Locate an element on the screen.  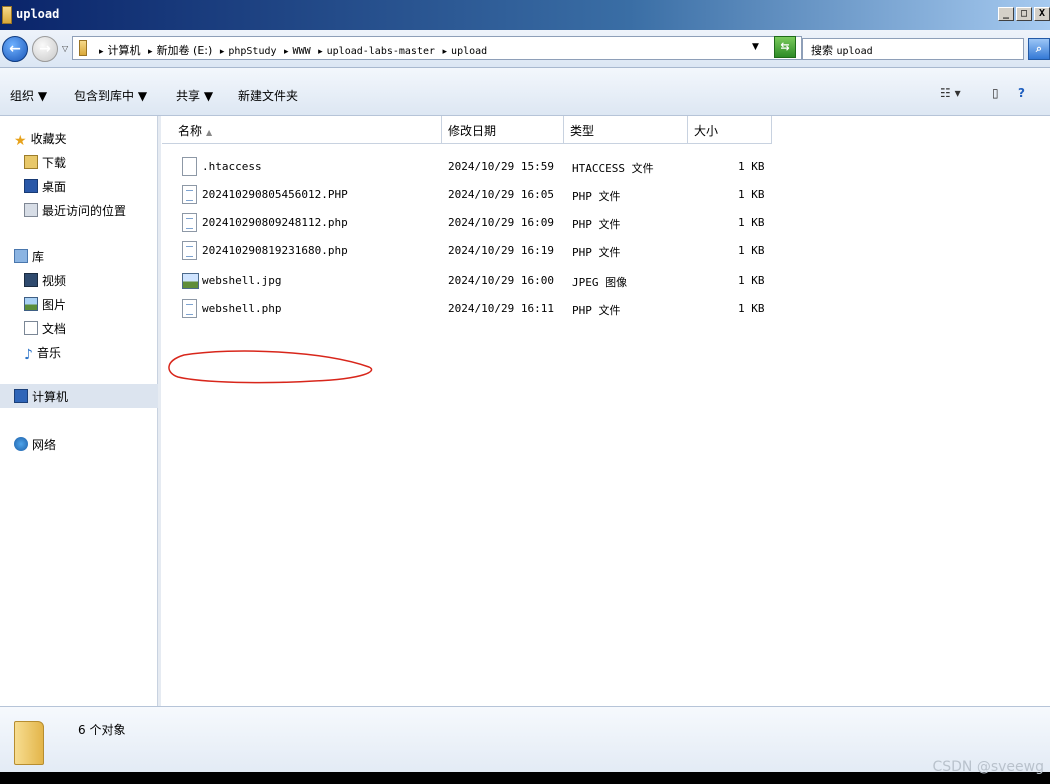
search-input: 搜索 upload is located at coordinates (913, 49).